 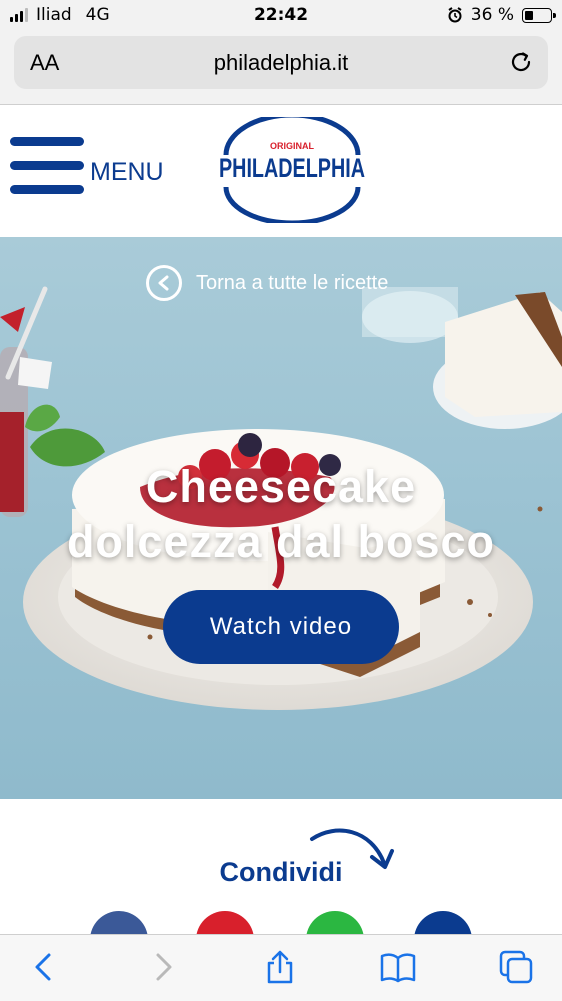 What do you see at coordinates (516, 967) in the screenshot?
I see `tabs-icon` at bounding box center [516, 967].